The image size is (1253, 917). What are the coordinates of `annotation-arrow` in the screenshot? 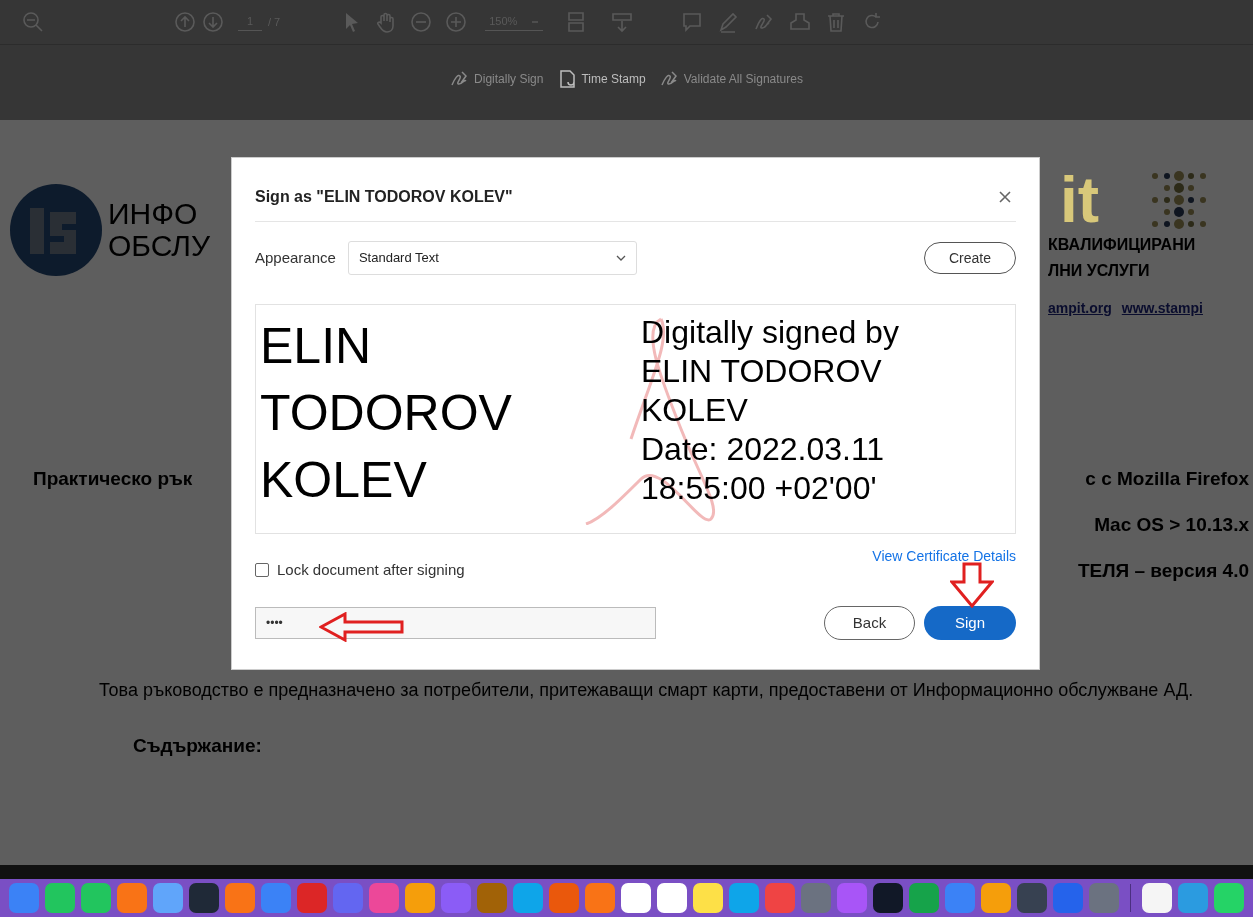 It's located at (972, 585).